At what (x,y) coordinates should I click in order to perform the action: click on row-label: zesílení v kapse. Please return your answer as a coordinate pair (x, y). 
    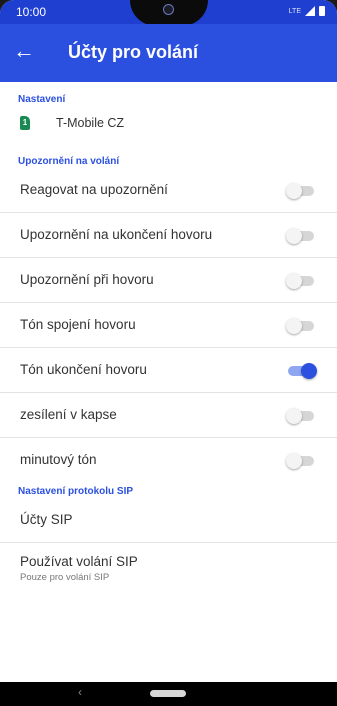
    Looking at the image, I should click on (68, 414).